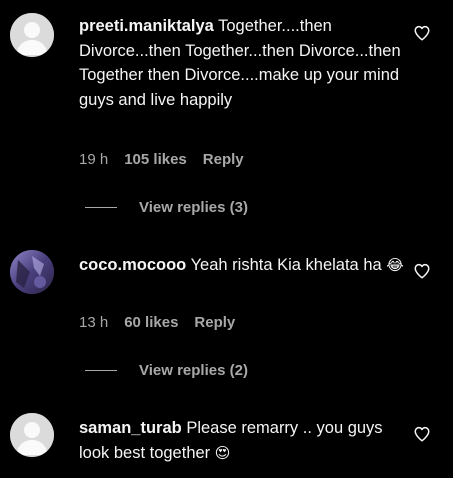 This screenshot has width=453, height=478. I want to click on comment-username: coco.mocooo, so click(132, 265).